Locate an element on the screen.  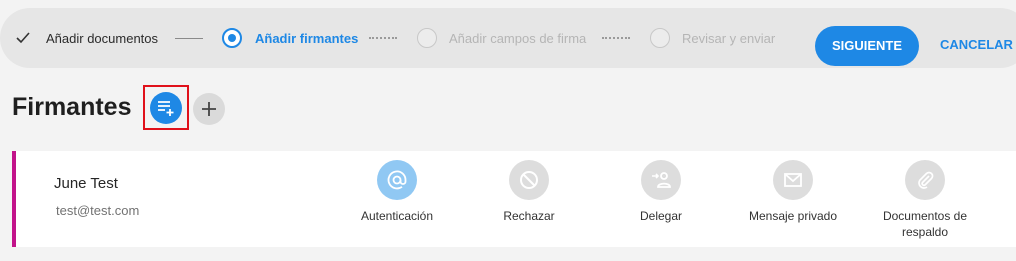
reject-option is located at coordinates (529, 180).